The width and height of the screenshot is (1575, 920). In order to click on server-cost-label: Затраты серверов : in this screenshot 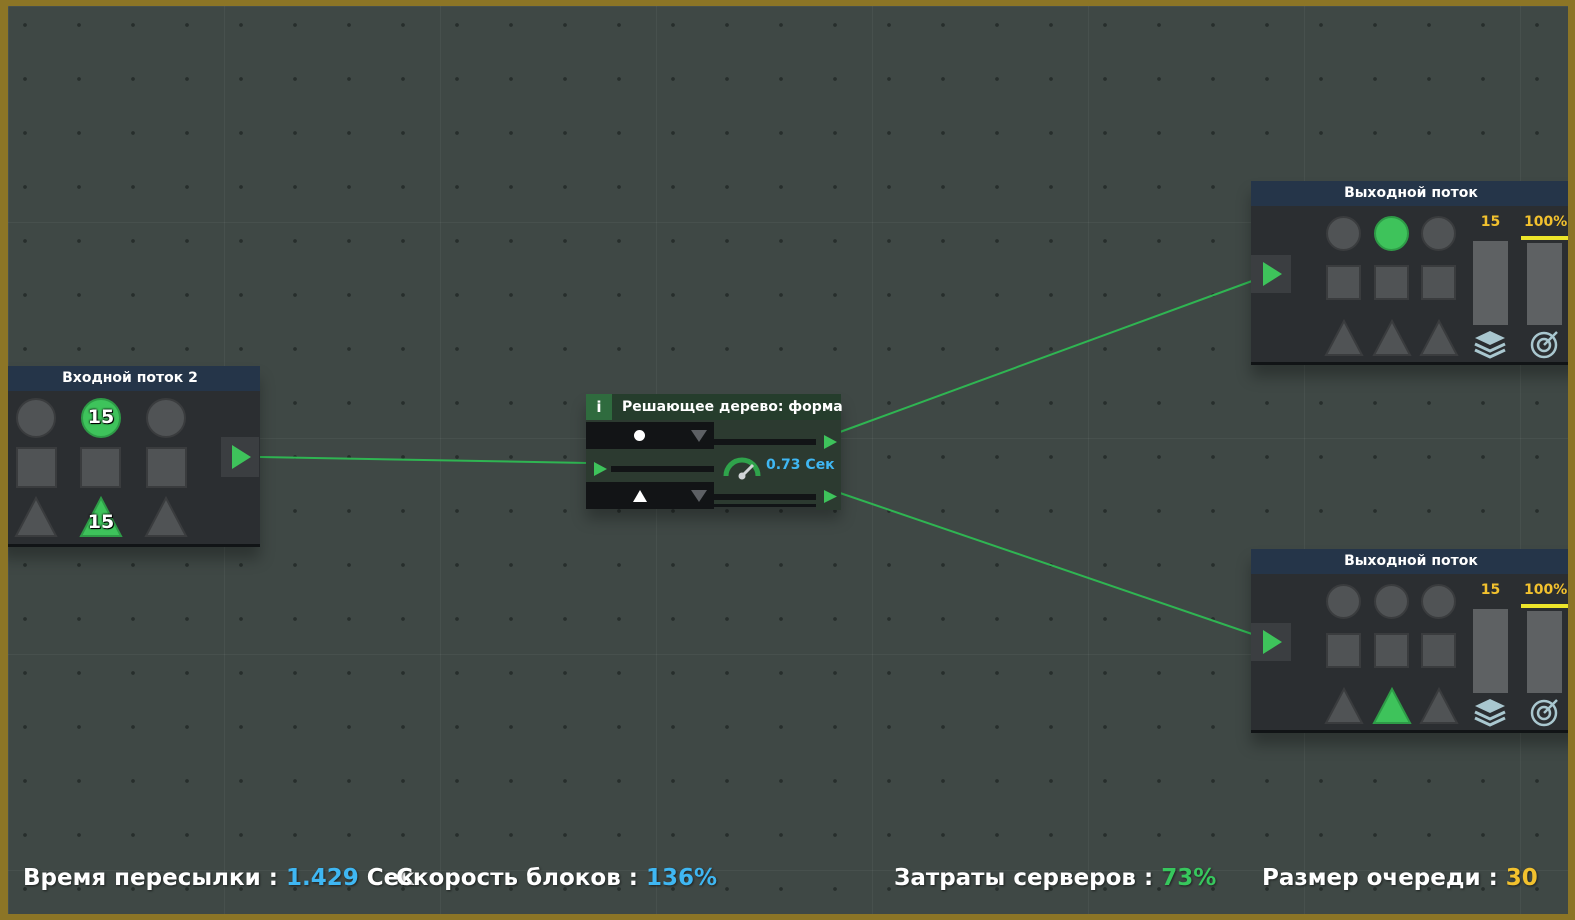, I will do `click(1024, 878)`.